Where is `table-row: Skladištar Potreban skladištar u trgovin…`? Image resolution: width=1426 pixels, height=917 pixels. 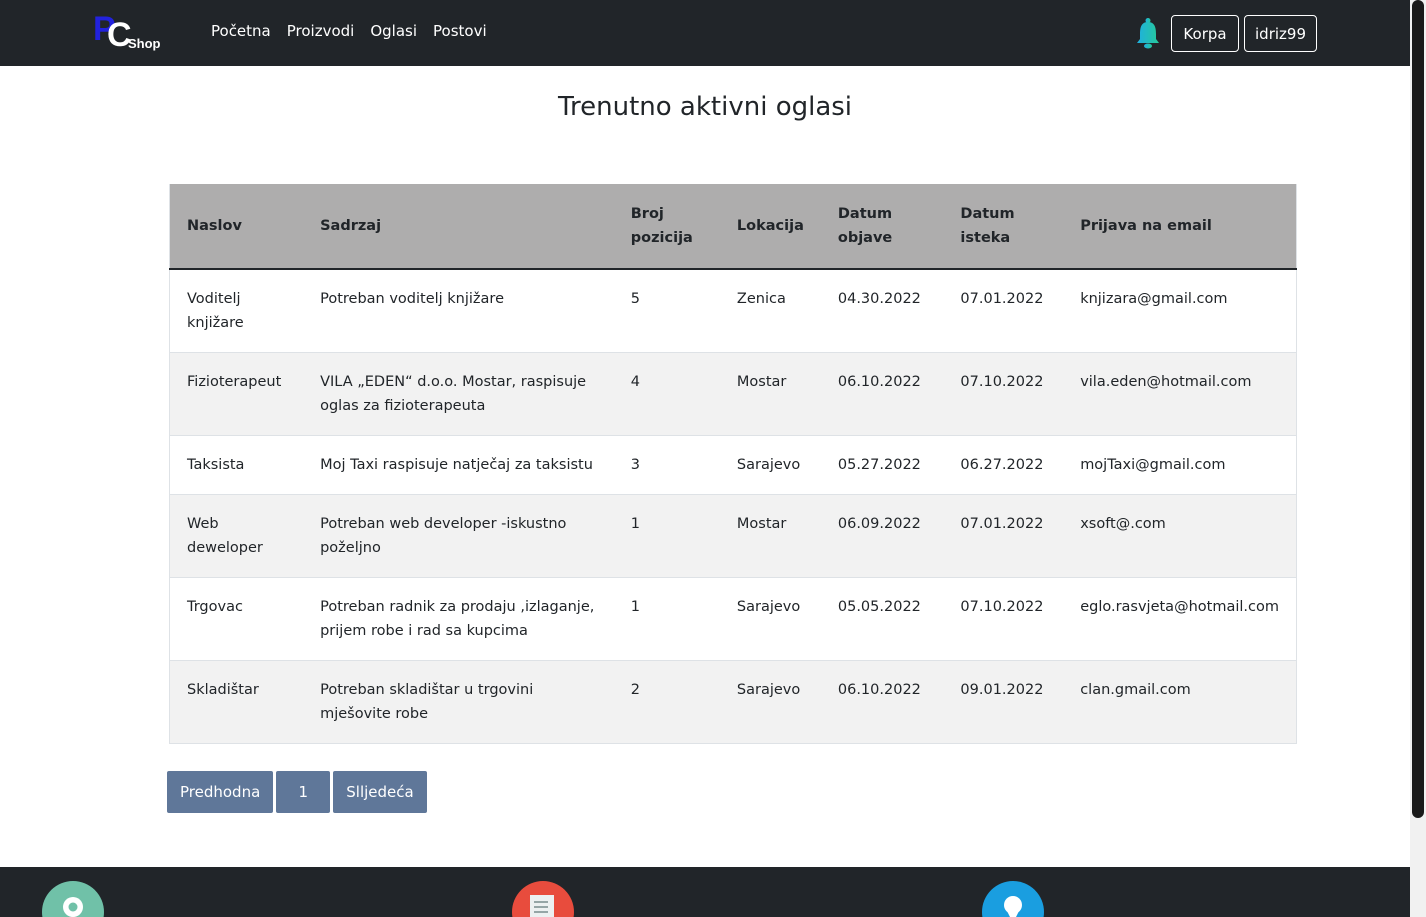
table-row: Skladištar Potreban skladištar u trgovin… is located at coordinates (733, 702).